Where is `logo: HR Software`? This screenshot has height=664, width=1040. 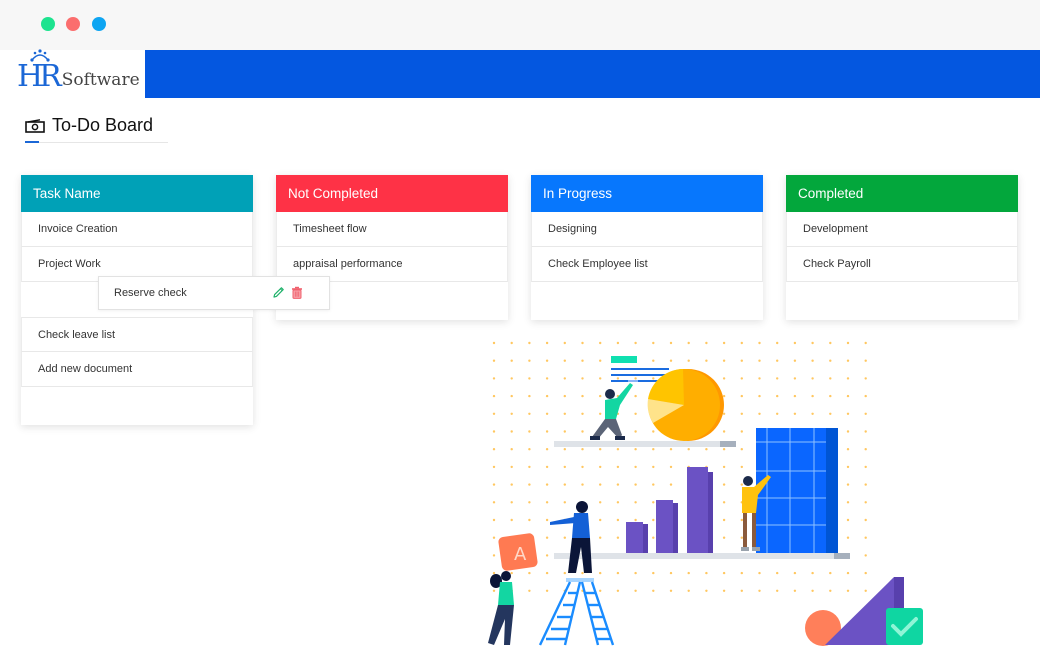
logo: HR Software is located at coordinates (78, 70).